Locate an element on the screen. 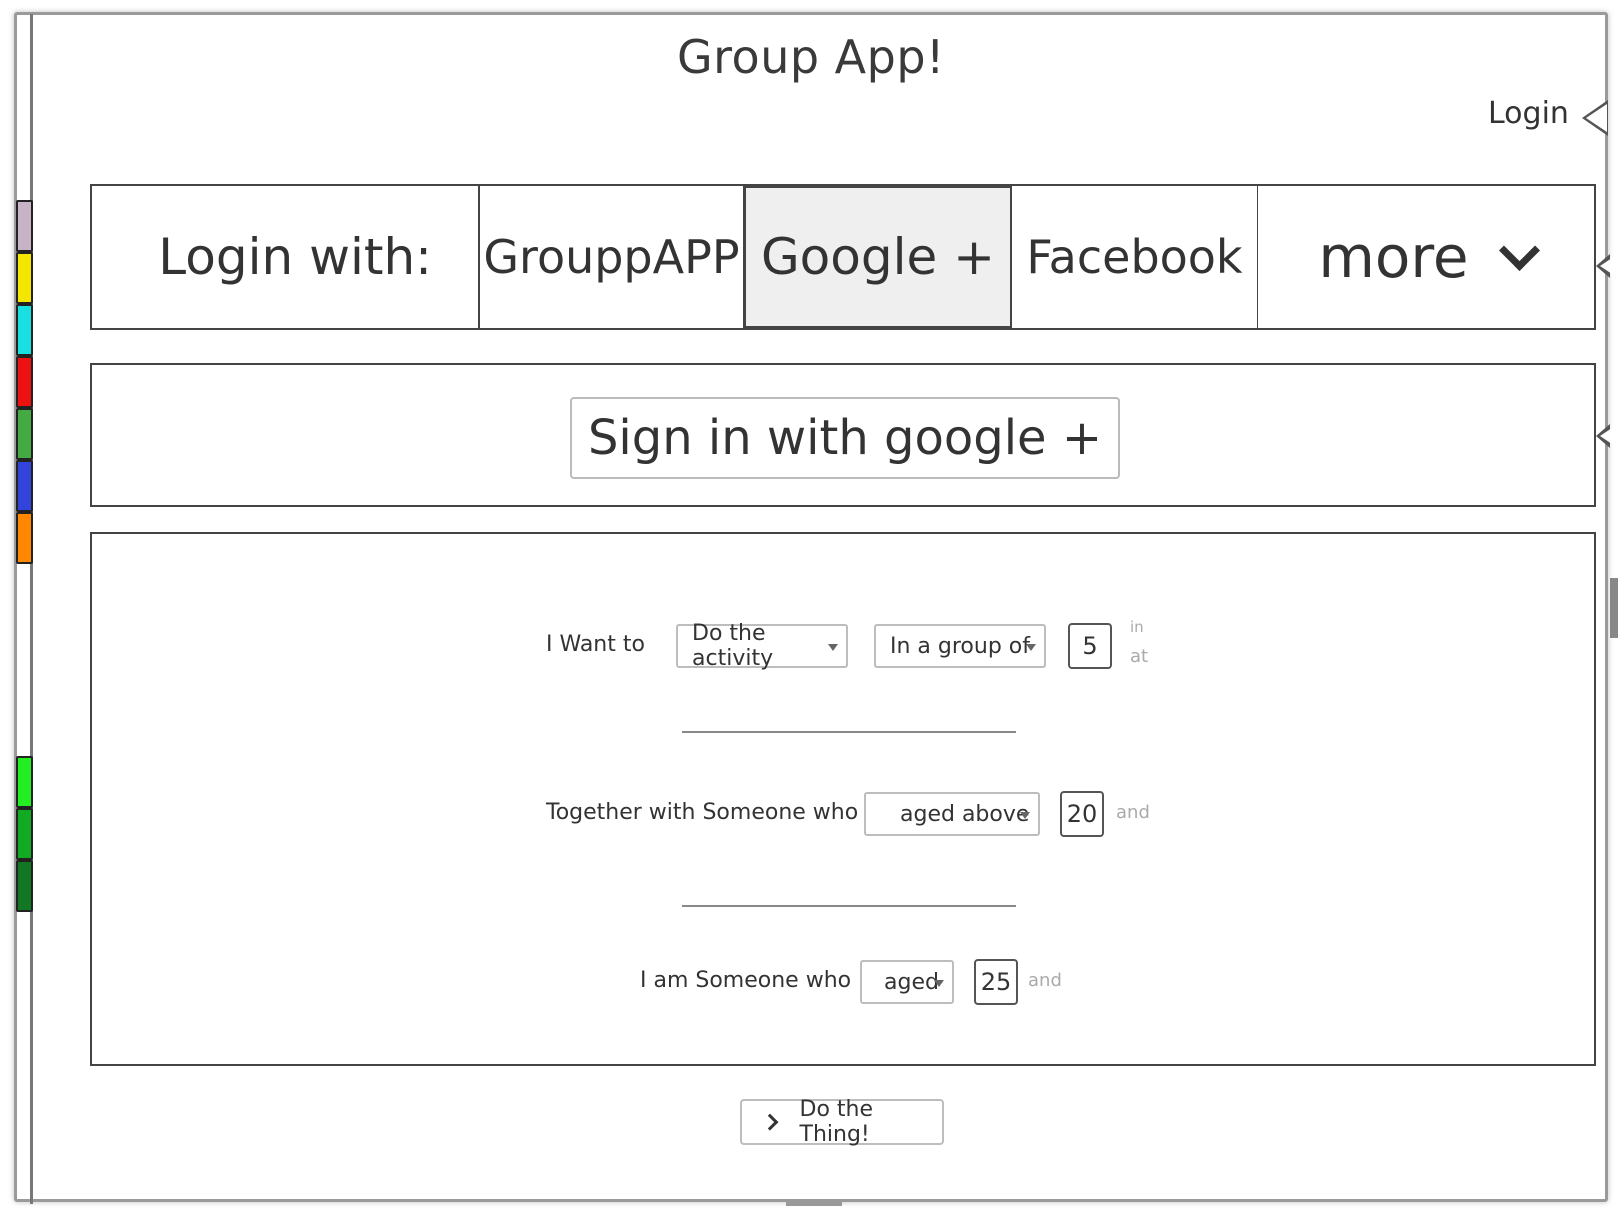 The height and width of the screenshot is (1208, 1622). own-age-rule-value: aged is located at coordinates (911, 982).